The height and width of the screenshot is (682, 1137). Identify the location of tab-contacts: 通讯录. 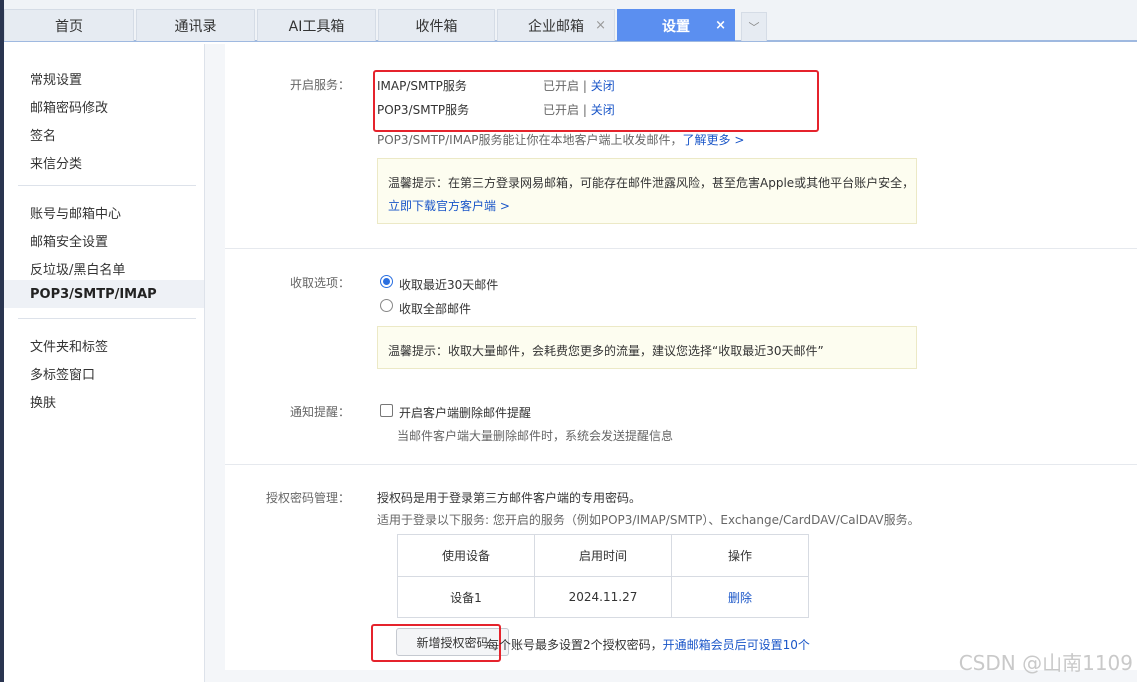
(195, 25).